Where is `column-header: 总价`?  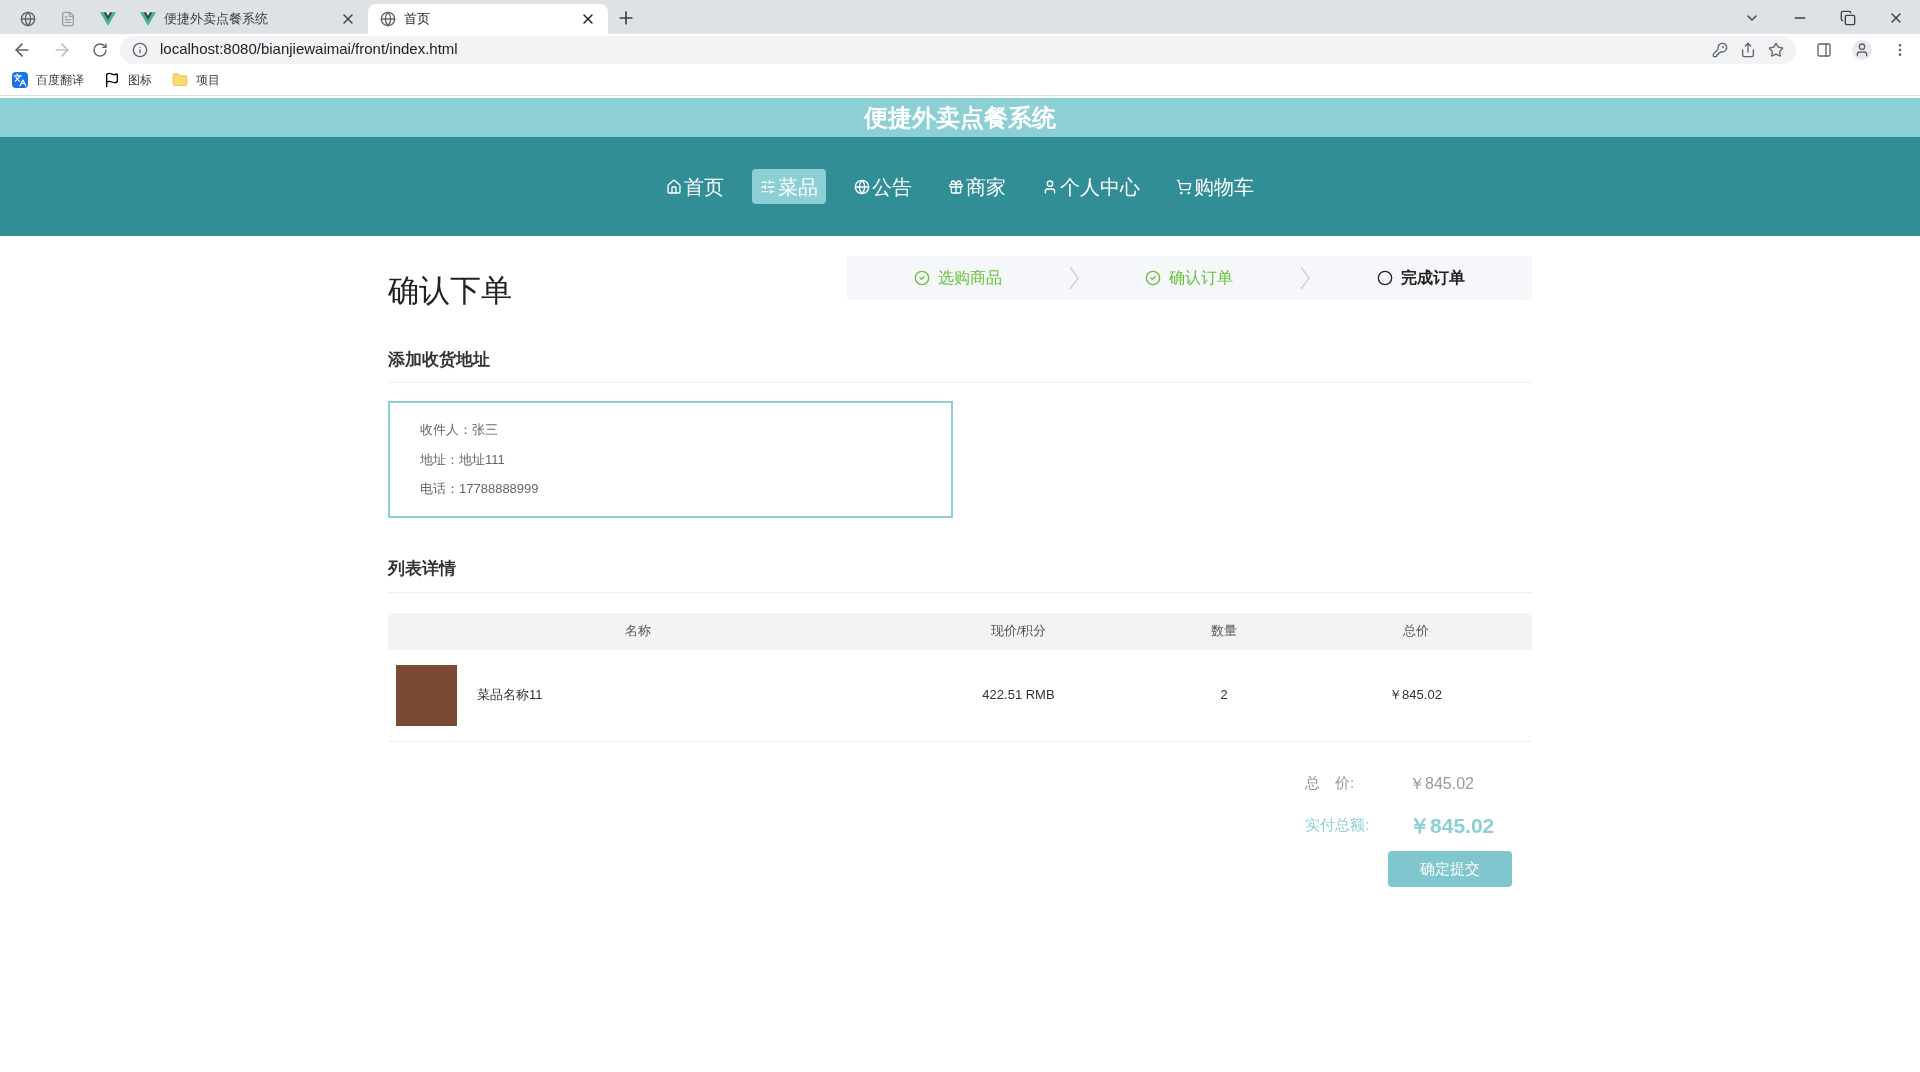
column-header: 总价 is located at coordinates (1415, 631).